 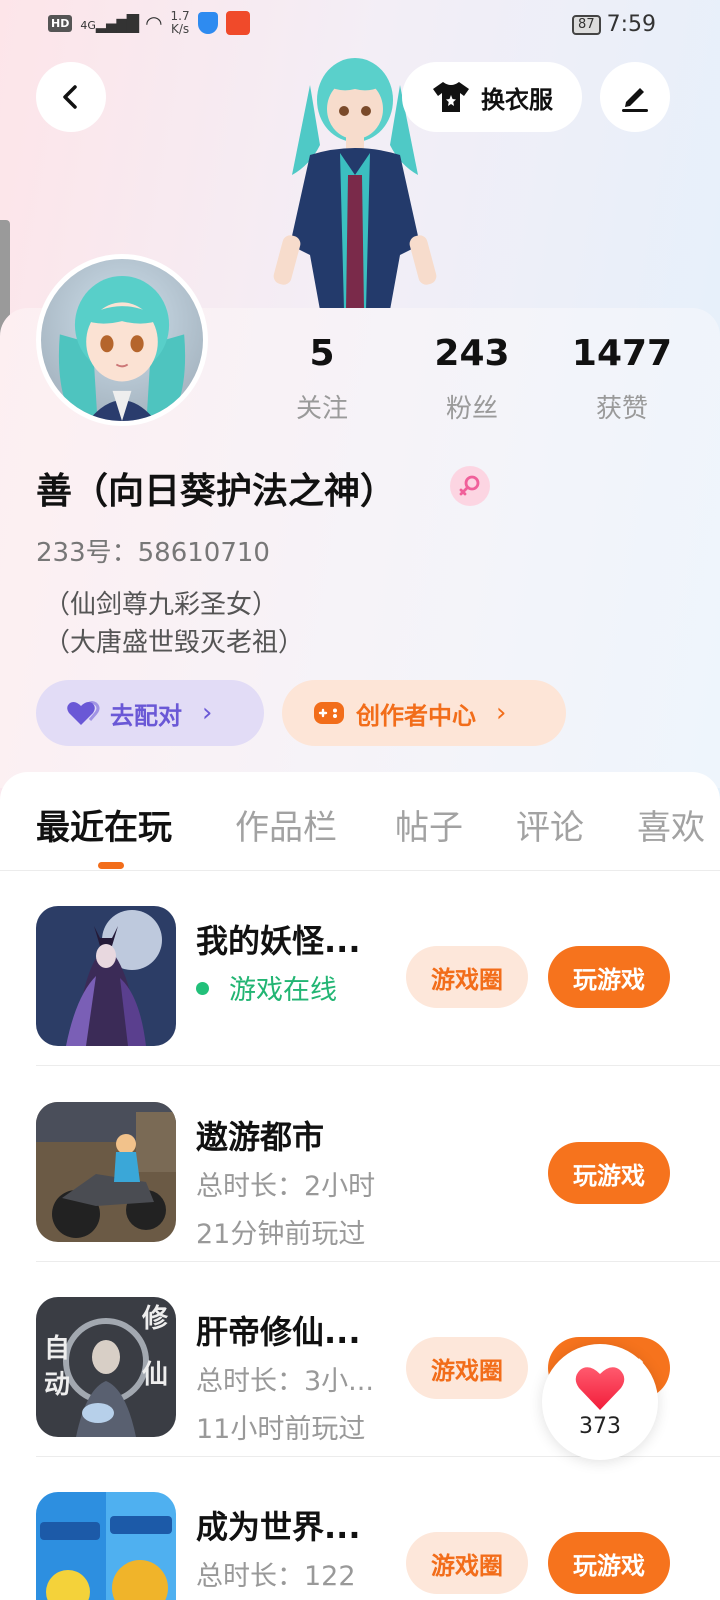 I want to click on hd-indicator: HD, so click(x=60, y=23).